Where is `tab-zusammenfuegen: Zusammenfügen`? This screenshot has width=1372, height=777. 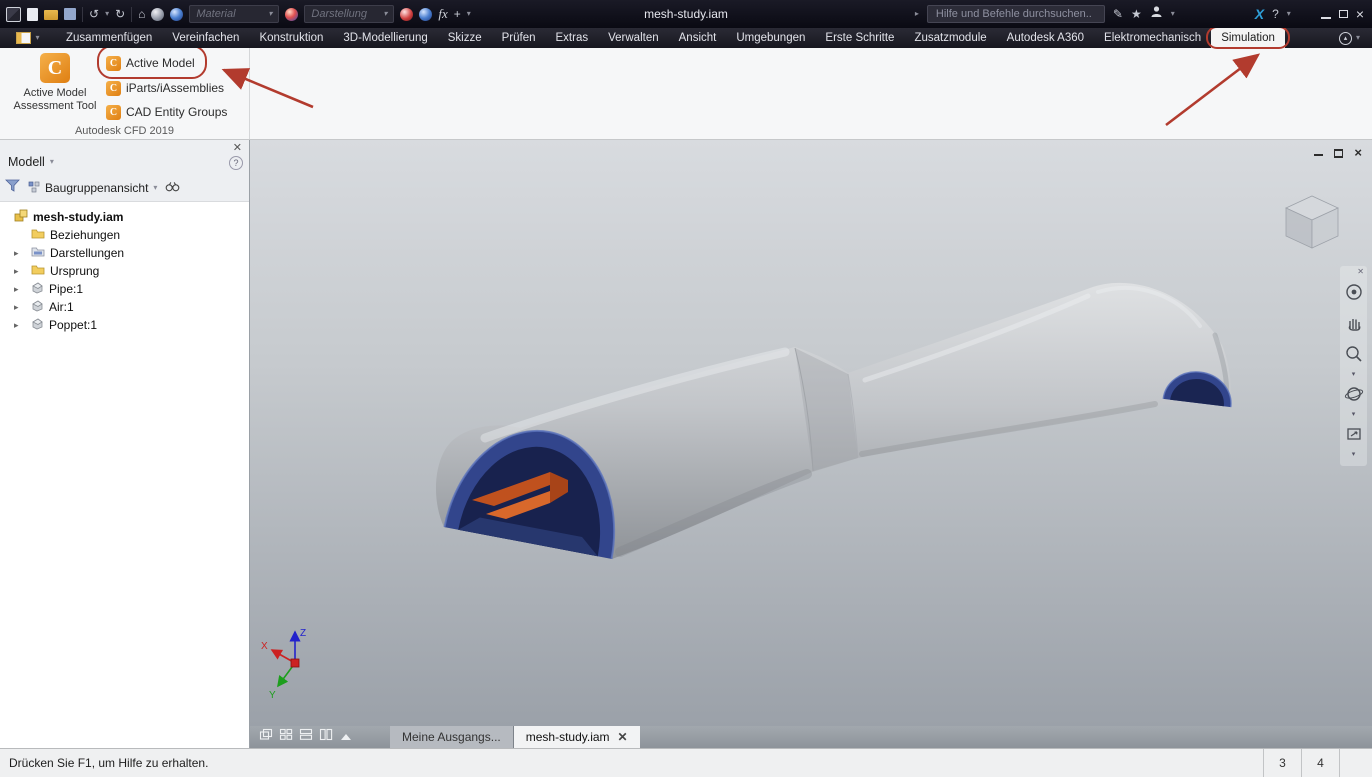 tab-zusammenfuegen: Zusammenfügen is located at coordinates (109, 38).